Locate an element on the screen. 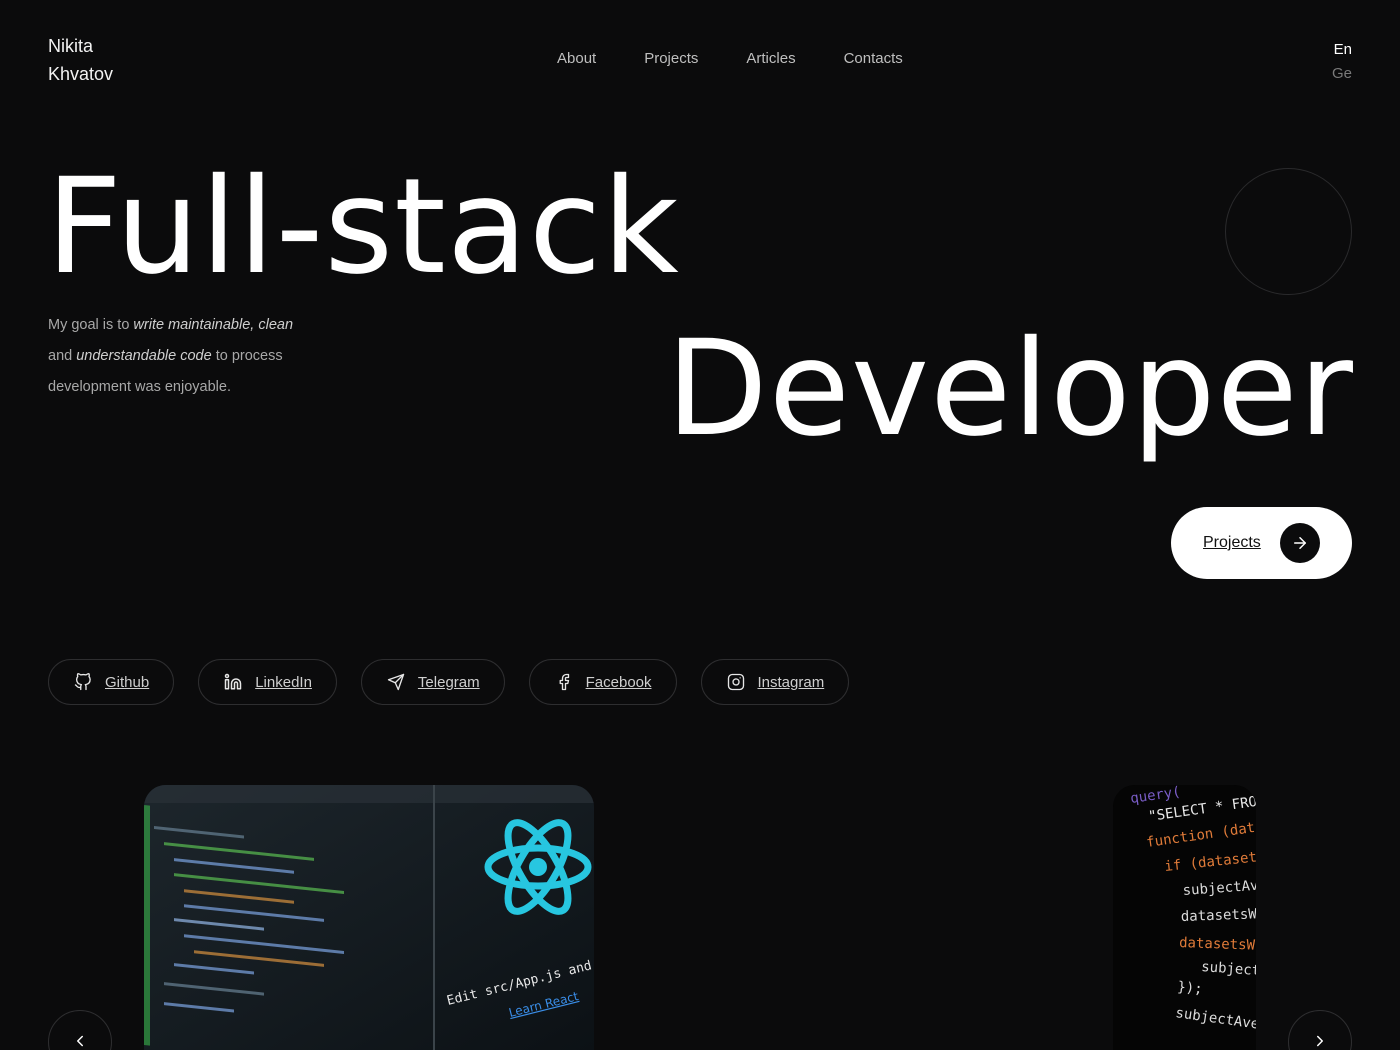 The height and width of the screenshot is (1050, 1400). projects-button-label: Projects is located at coordinates (1232, 542).